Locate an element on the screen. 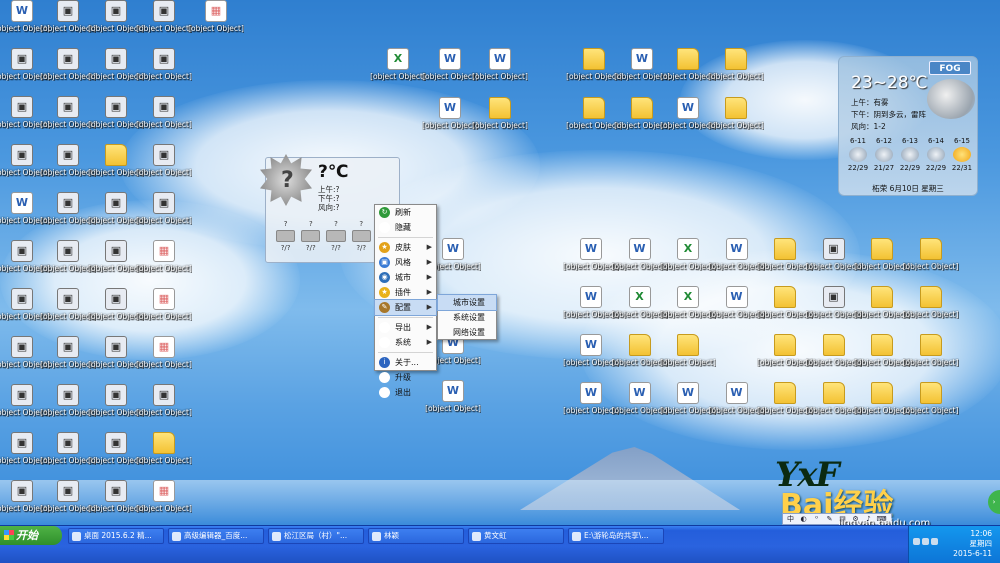 The image size is (1000, 563). ime-button: ◐ is located at coordinates (803, 519).